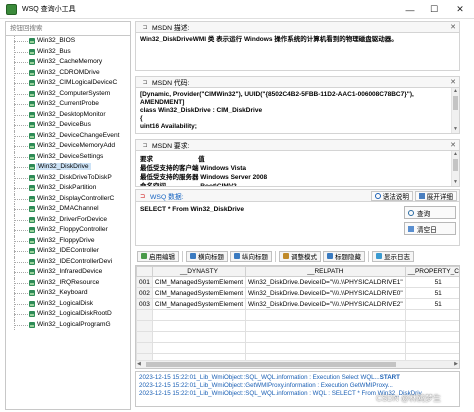 This screenshot has width=474, height=412. What do you see at coordinates (68, 219) in the screenshot?
I see `sidebar-item: Win32_DriverForDevice` at bounding box center [68, 219].